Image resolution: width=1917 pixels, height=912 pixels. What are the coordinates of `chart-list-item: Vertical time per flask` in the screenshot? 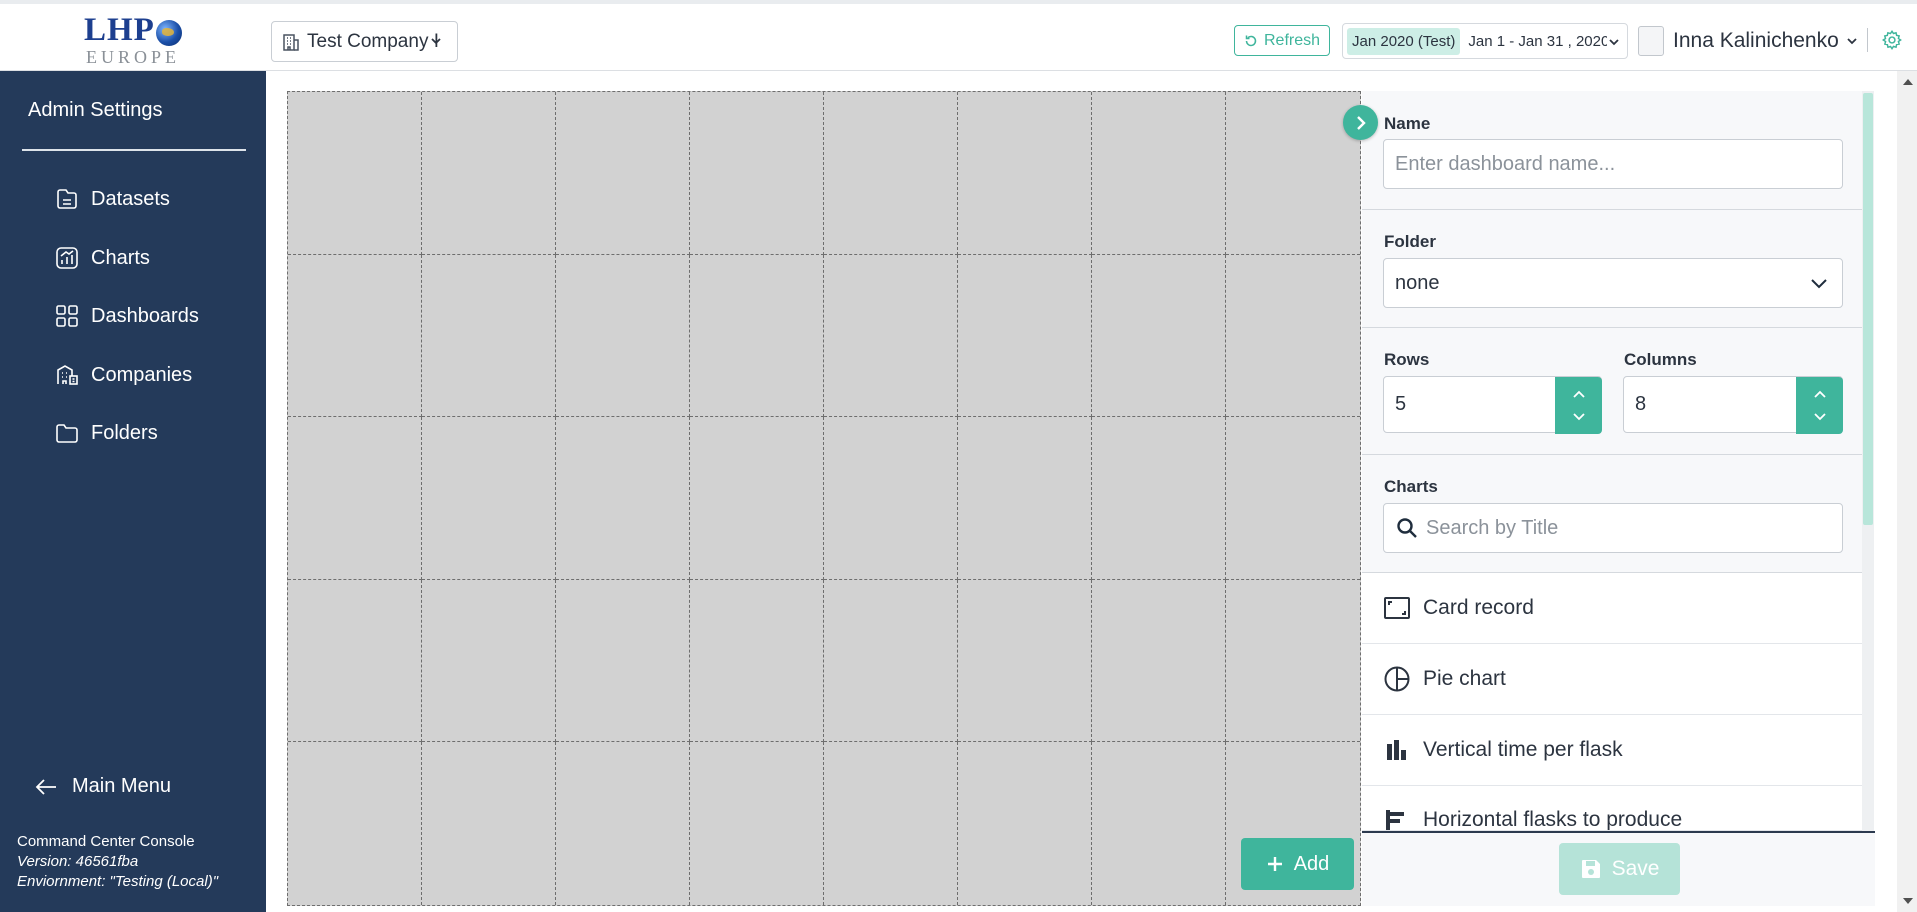 It's located at (1612, 750).